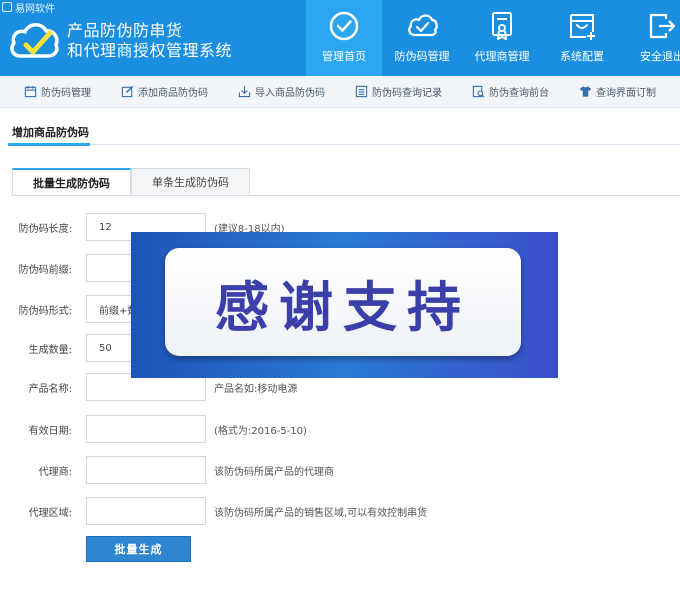 The width and height of the screenshot is (680, 595). What do you see at coordinates (519, 93) in the screenshot?
I see `subnav-item-query-front-label: 防伪查询前台` at bounding box center [519, 93].